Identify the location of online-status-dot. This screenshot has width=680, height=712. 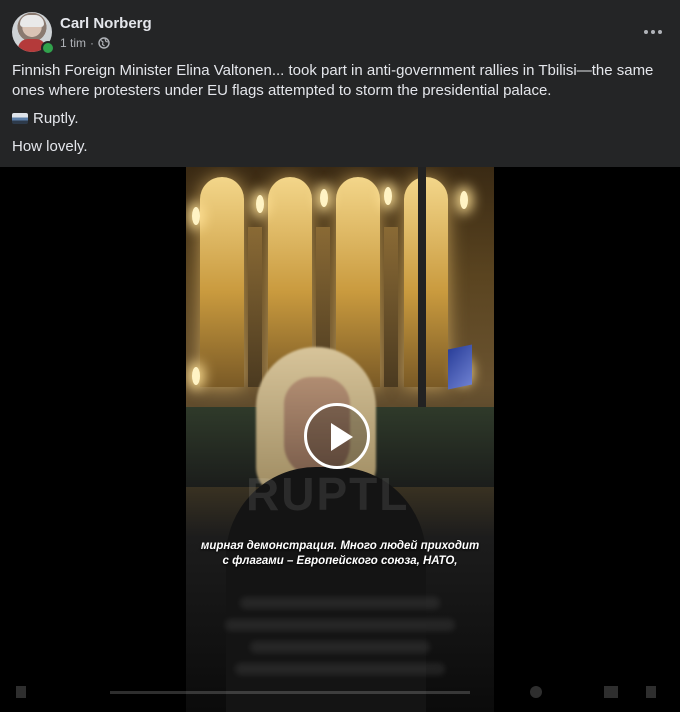
(48, 48).